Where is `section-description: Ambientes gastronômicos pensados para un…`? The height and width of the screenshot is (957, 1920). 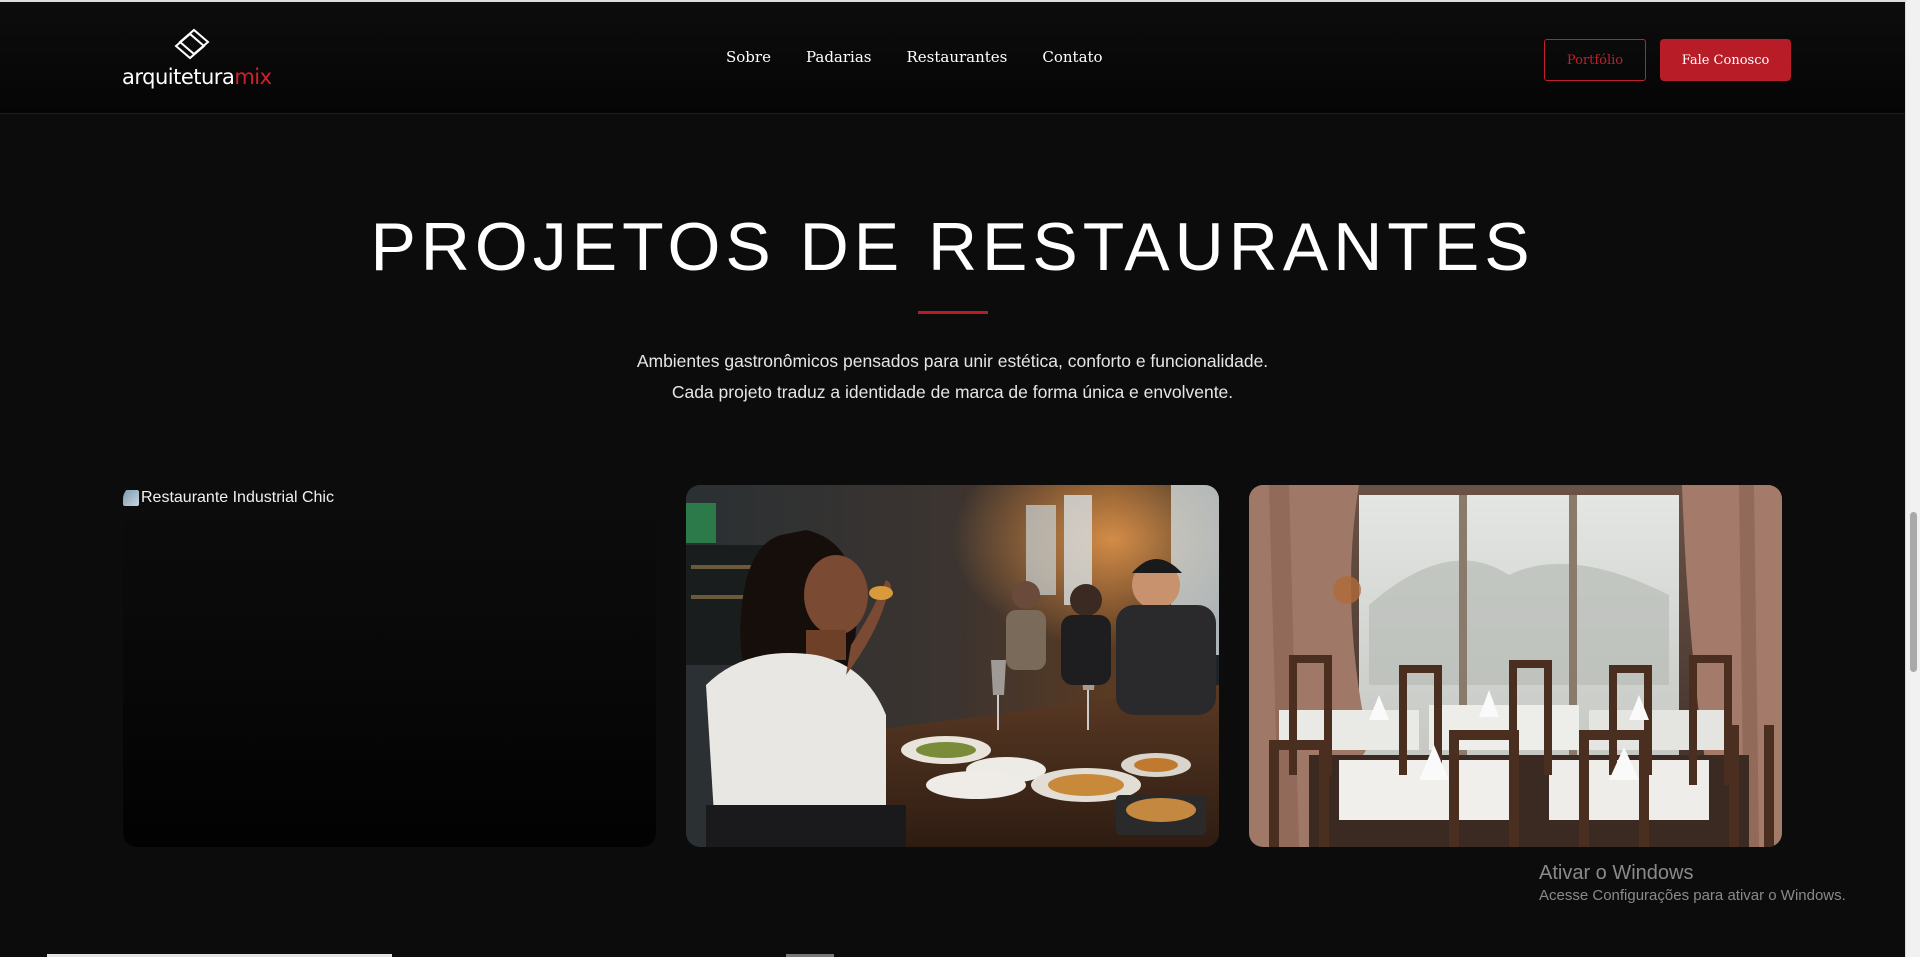 section-description: Ambientes gastronômicos pensados para un… is located at coordinates (952, 377).